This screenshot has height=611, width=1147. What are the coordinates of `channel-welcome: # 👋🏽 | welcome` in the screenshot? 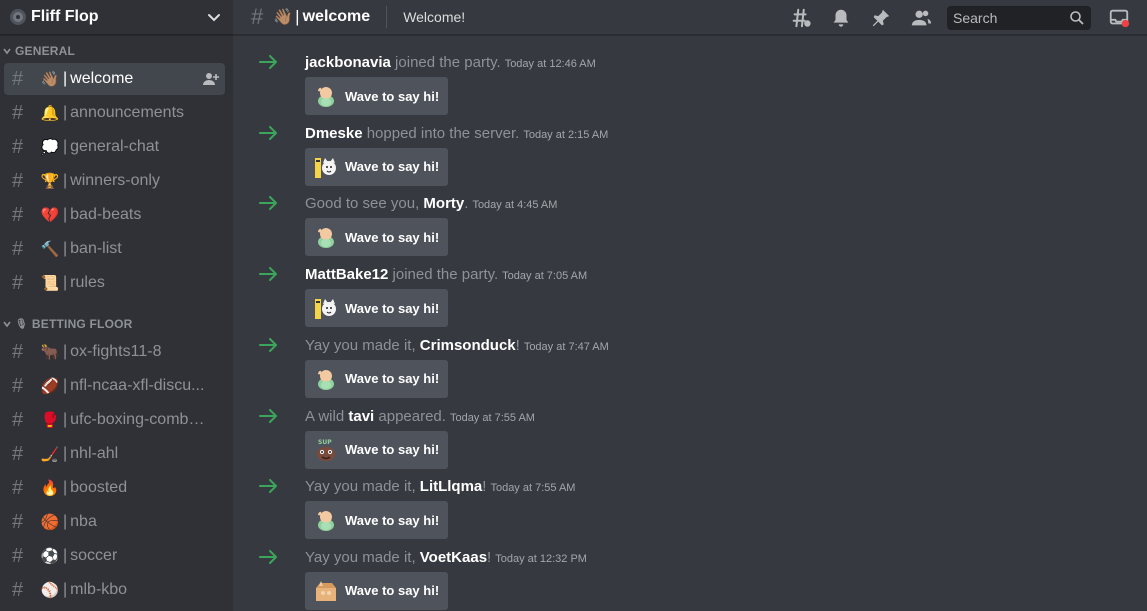 It's located at (114, 79).